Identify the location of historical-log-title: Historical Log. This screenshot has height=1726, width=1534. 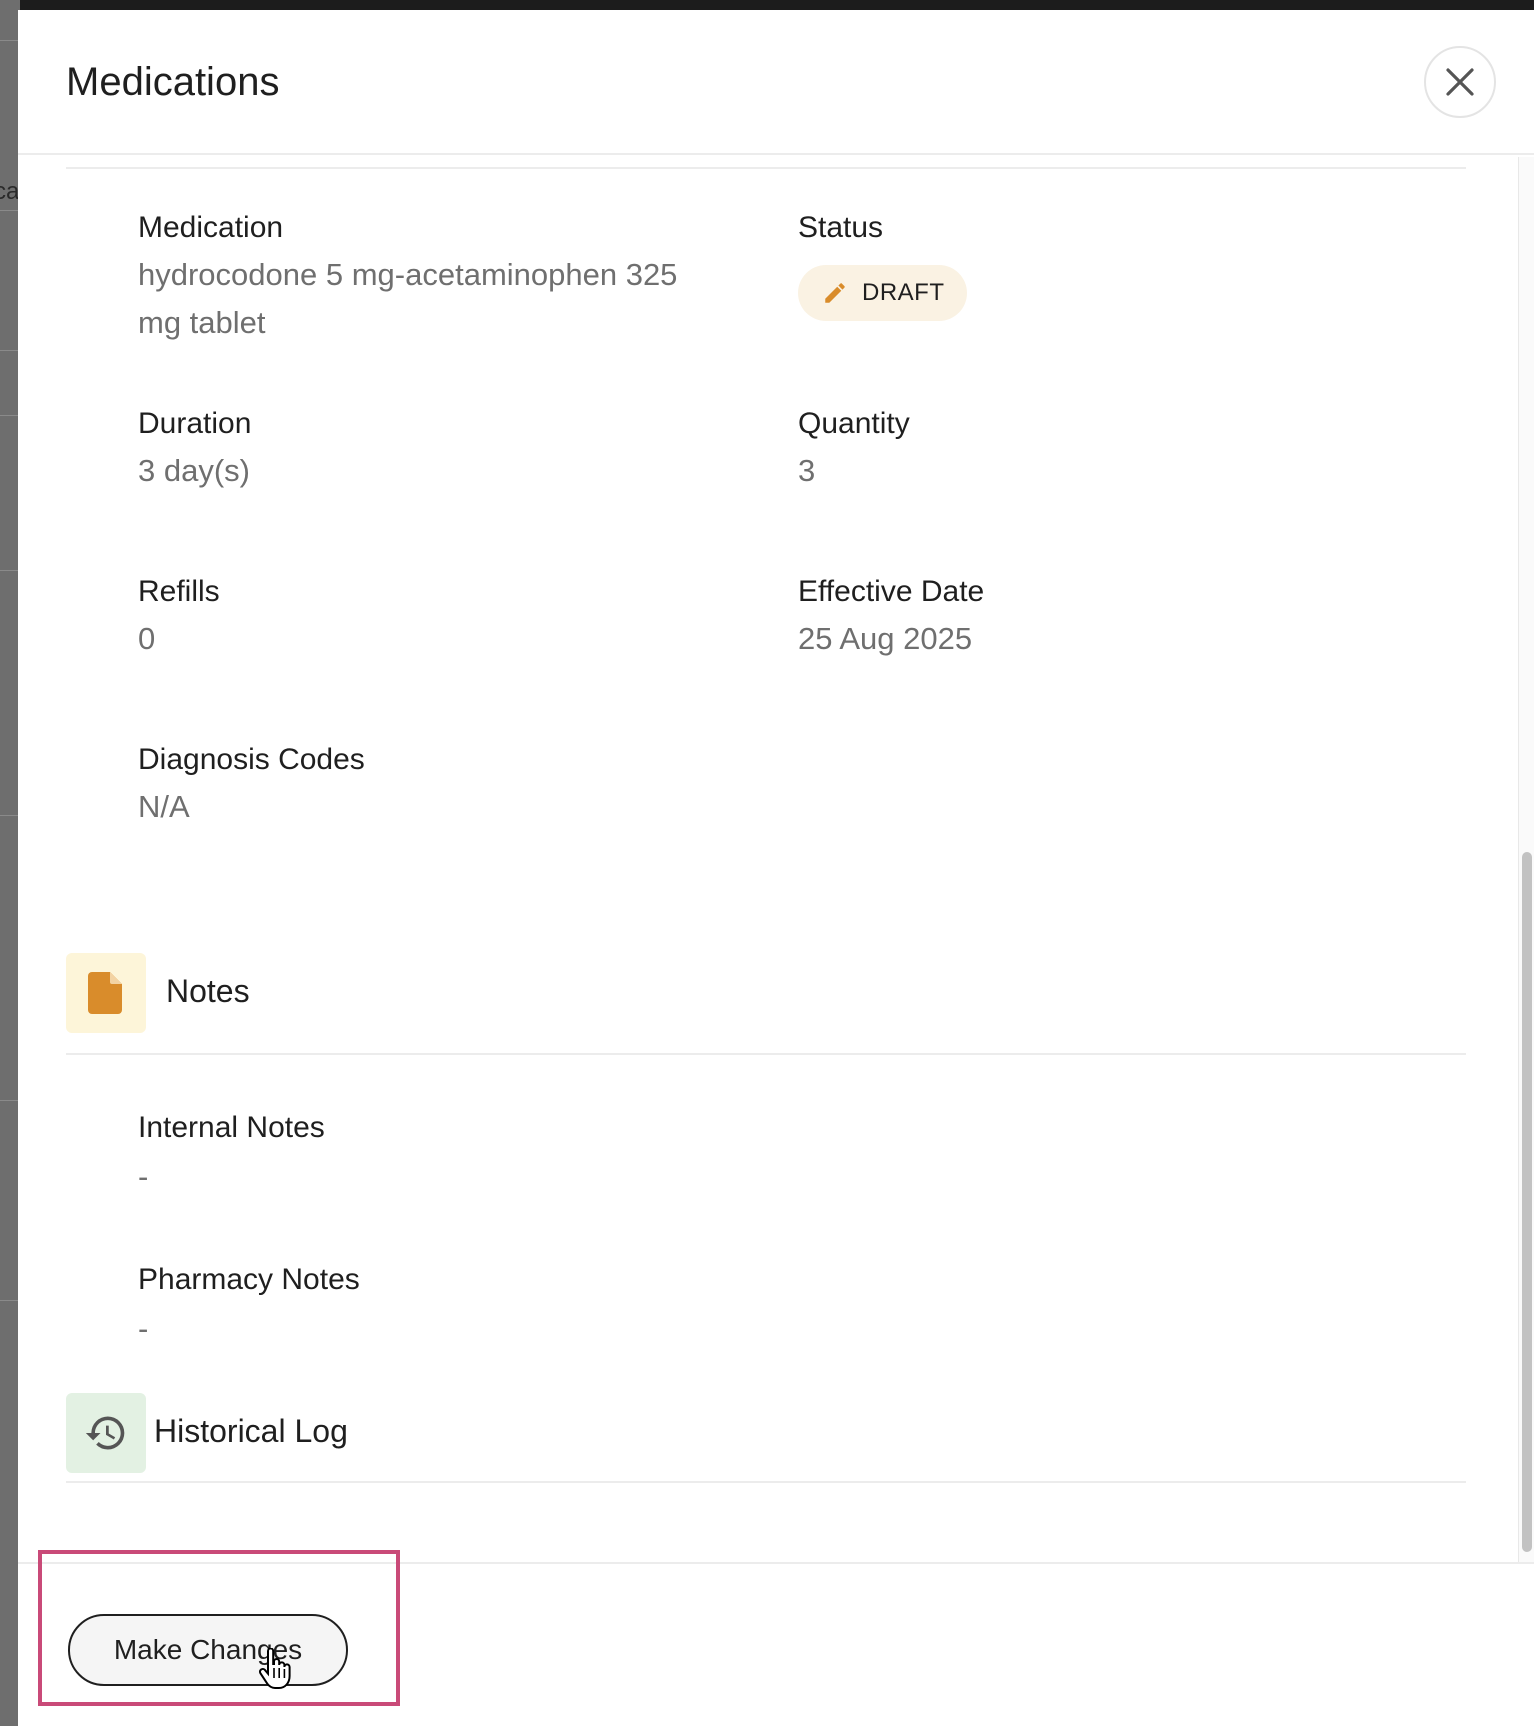
(251, 1431).